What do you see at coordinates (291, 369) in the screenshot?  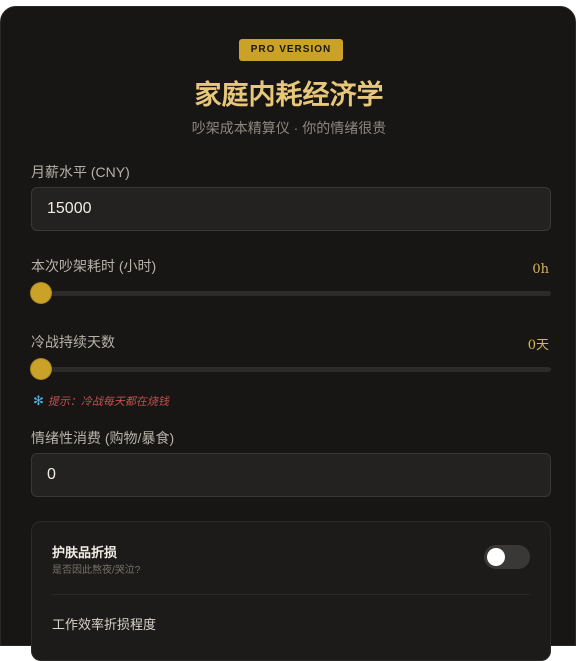 I see `cold-war-days-slider` at bounding box center [291, 369].